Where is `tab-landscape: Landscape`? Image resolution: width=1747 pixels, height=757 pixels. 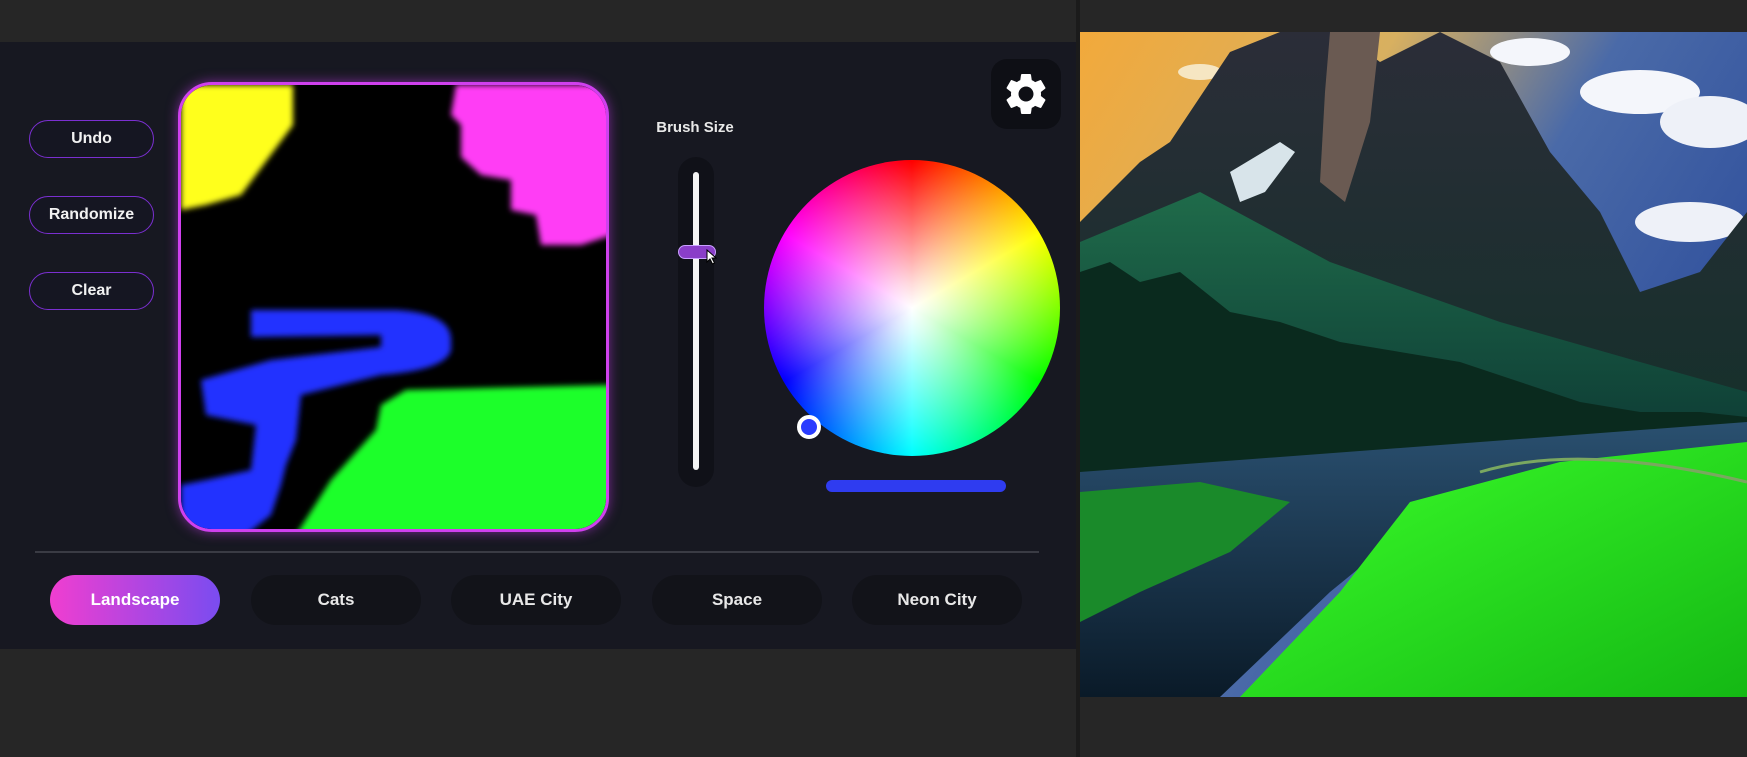
tab-landscape: Landscape is located at coordinates (135, 600).